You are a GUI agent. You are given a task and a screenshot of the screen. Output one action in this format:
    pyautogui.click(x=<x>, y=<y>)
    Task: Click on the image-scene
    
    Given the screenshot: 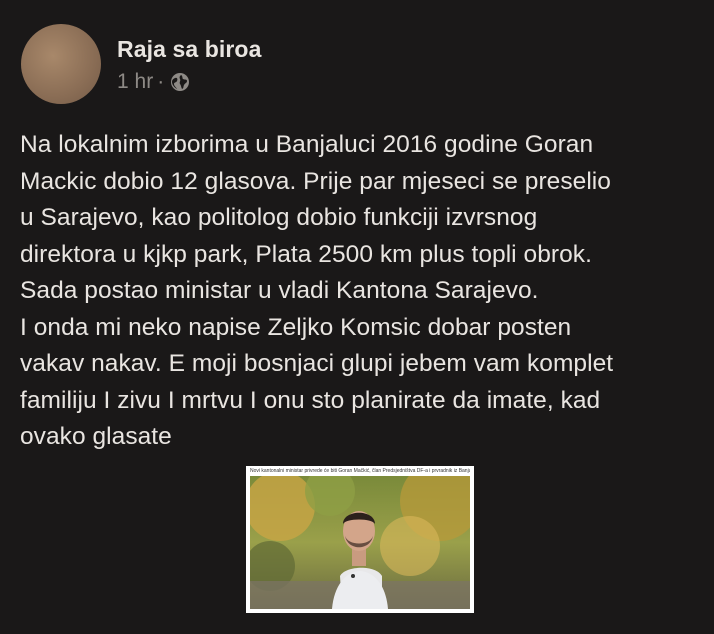 What is the action you would take?
    pyautogui.click(x=360, y=542)
    